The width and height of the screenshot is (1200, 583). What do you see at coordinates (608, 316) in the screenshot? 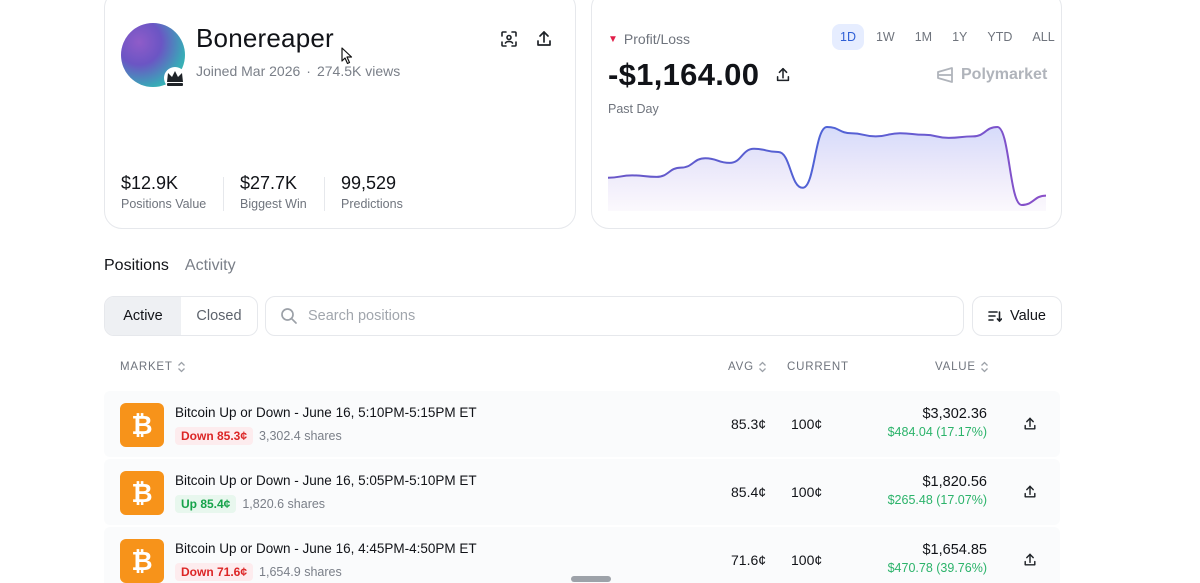
I see `search-input` at bounding box center [608, 316].